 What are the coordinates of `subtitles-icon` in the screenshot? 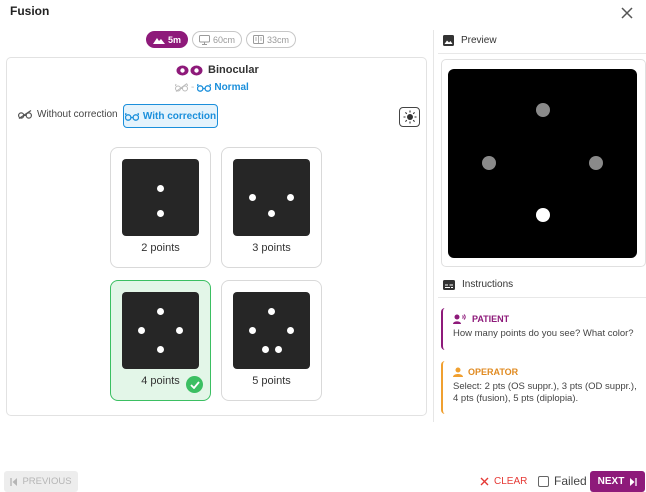 It's located at (449, 284).